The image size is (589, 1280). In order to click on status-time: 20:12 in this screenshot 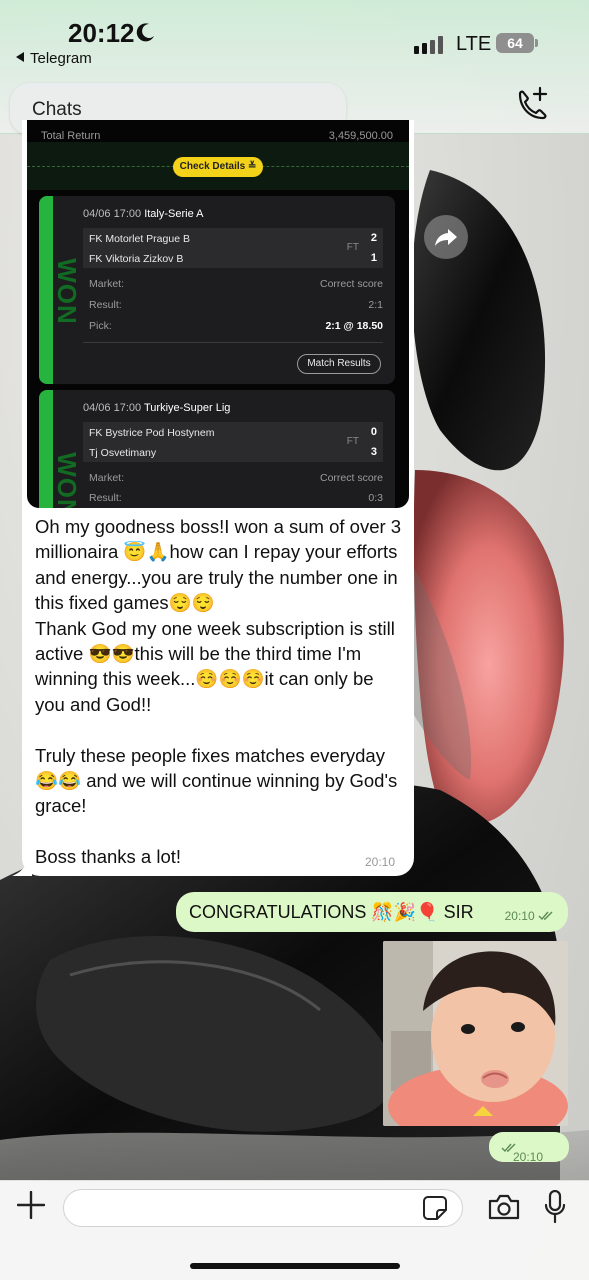, I will do `click(101, 33)`.